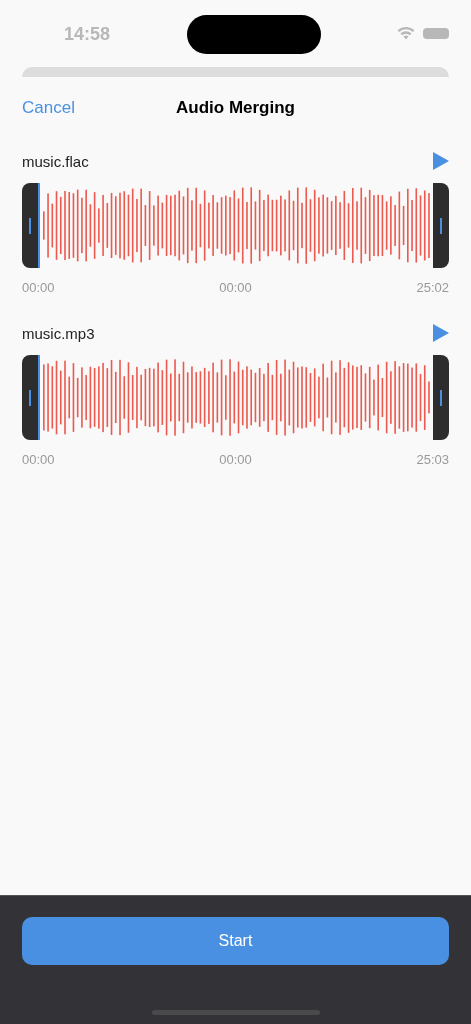  What do you see at coordinates (235, 108) in the screenshot?
I see `screen-title: Audio Merging` at bounding box center [235, 108].